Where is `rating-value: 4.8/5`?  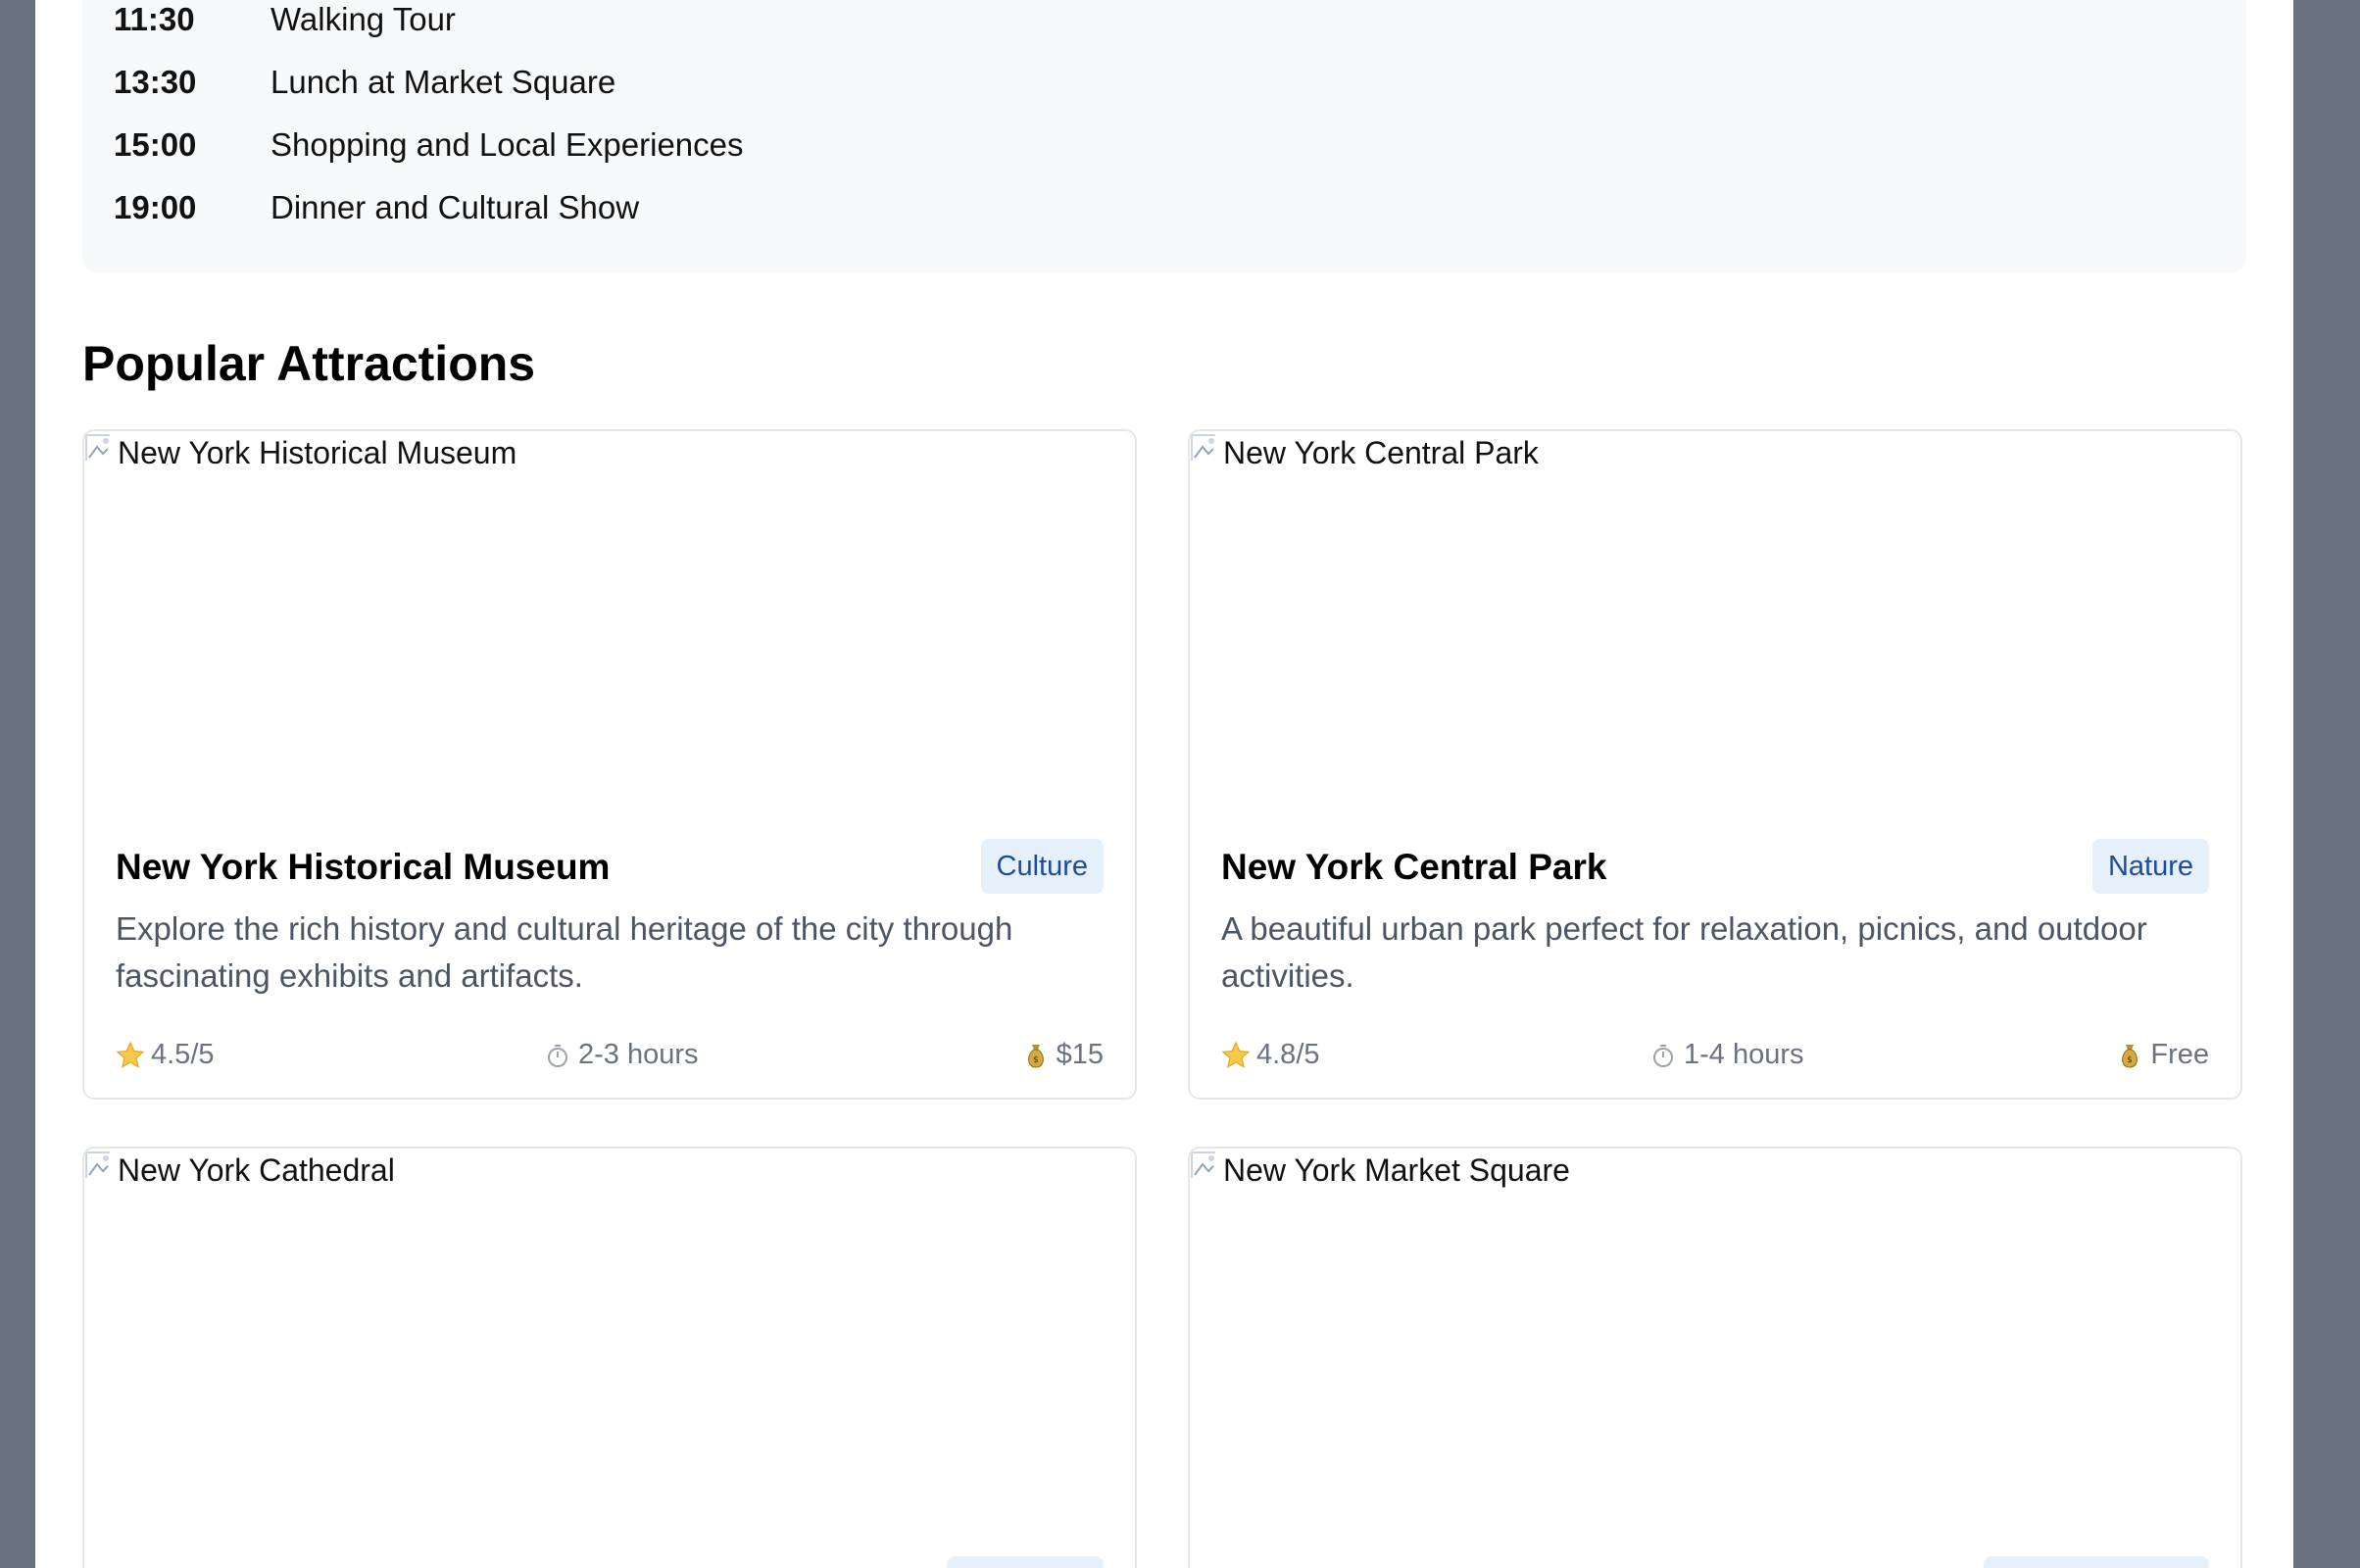 rating-value: 4.8/5 is located at coordinates (1288, 1054).